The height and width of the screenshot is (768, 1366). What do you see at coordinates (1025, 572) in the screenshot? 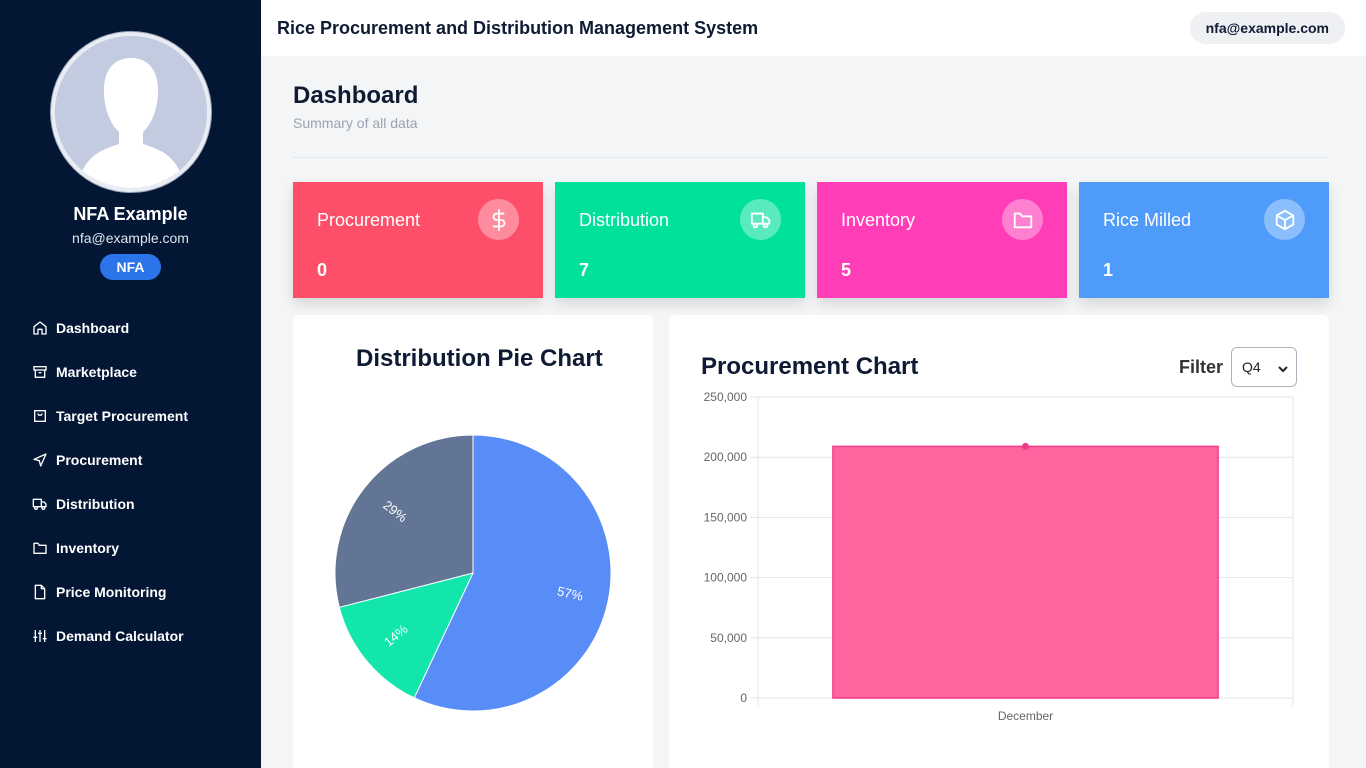
I see `bar` at bounding box center [1025, 572].